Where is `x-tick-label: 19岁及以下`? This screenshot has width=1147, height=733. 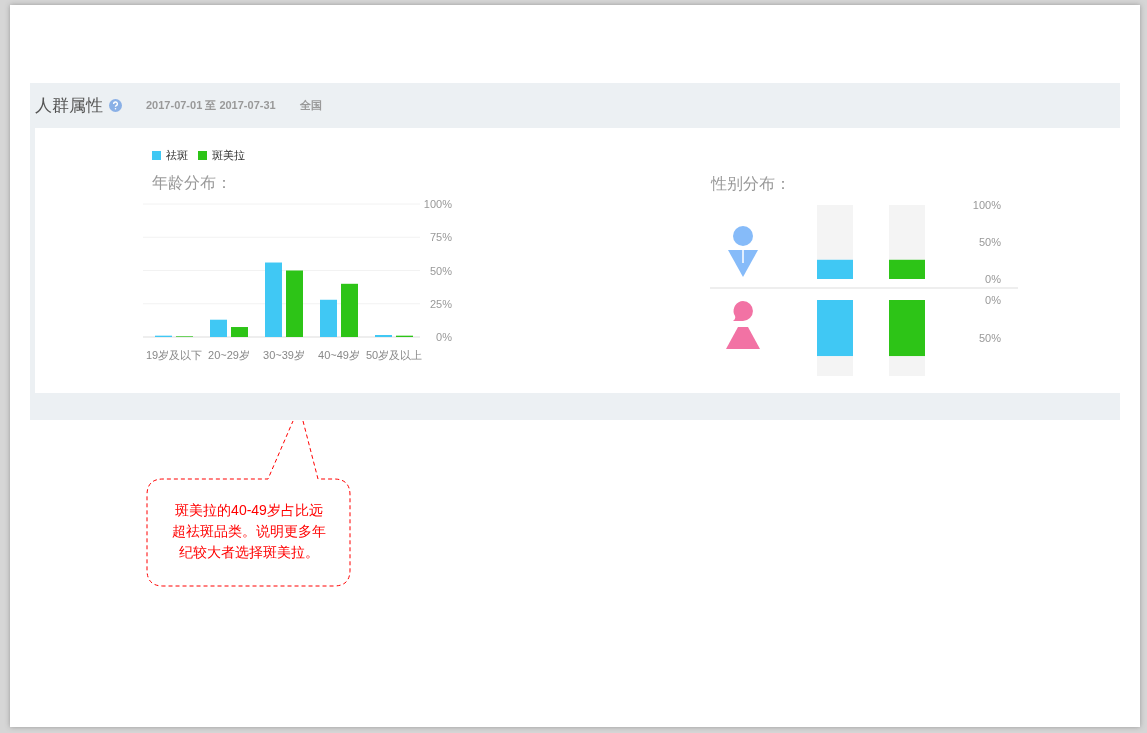 x-tick-label: 19岁及以下 is located at coordinates (174, 355).